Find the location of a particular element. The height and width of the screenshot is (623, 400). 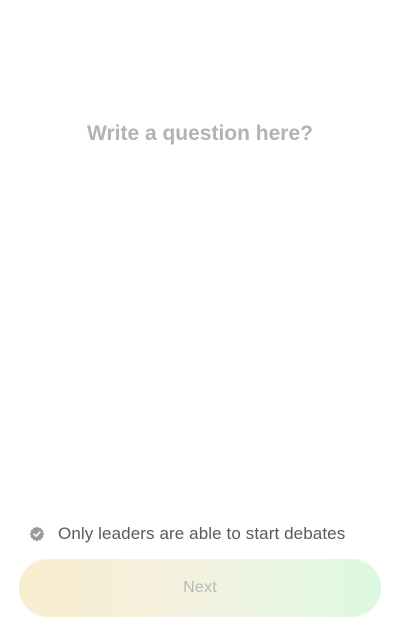

leaders-only-notice: Only leaders are able to start debates is located at coordinates (187, 534).